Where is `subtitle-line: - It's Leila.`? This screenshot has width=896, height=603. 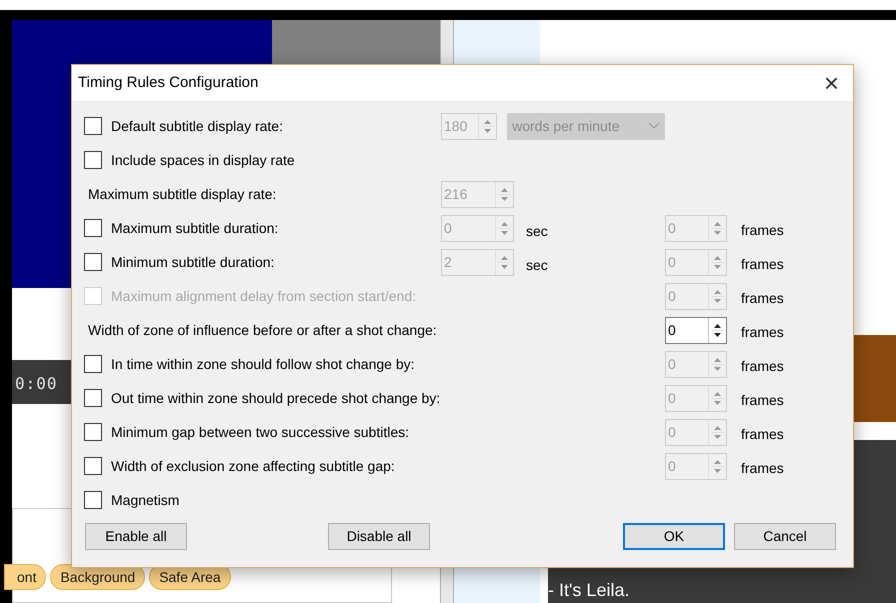 subtitle-line: - It's Leila. is located at coordinates (589, 590).